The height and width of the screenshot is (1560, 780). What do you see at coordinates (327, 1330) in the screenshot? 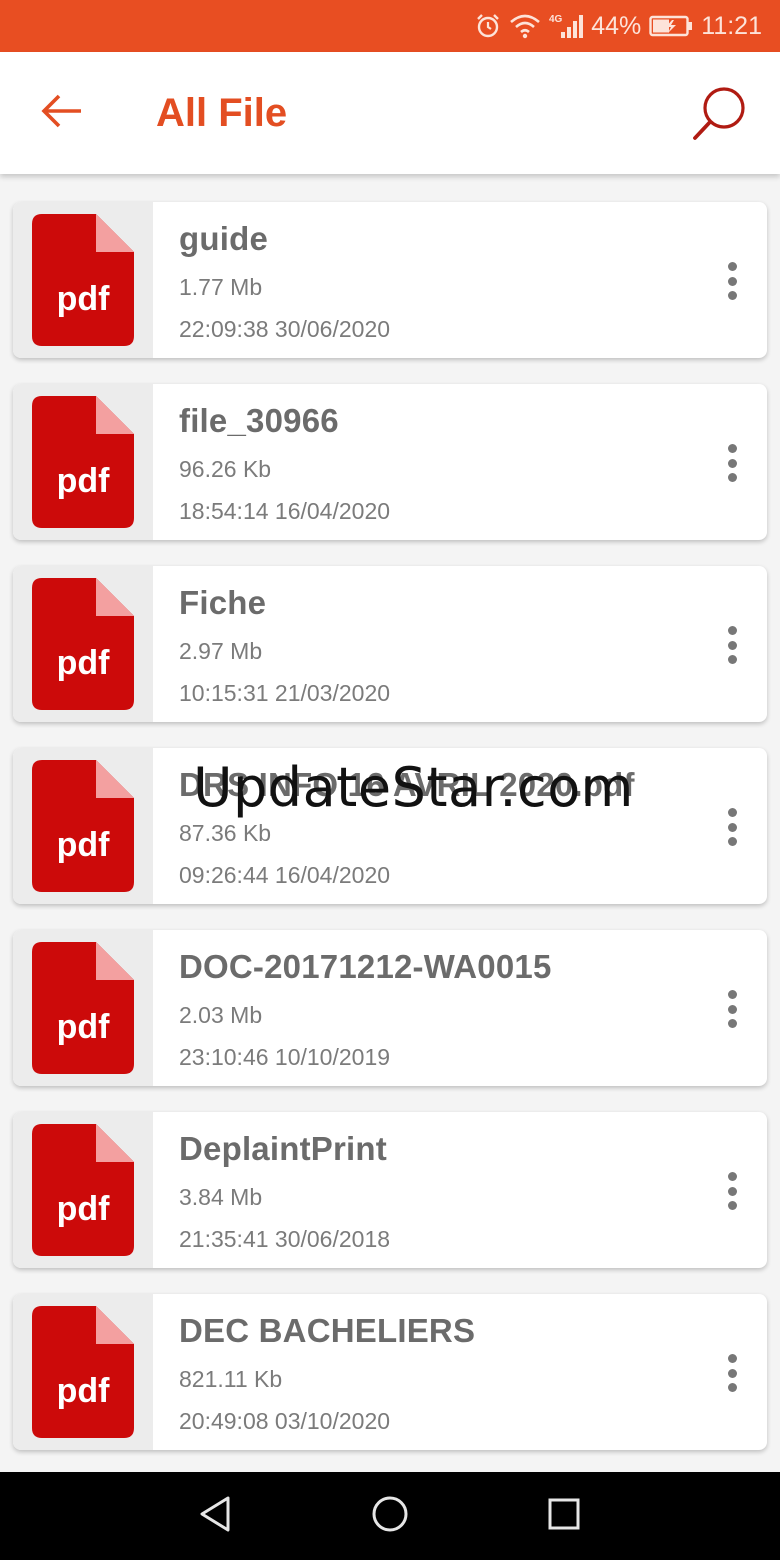
I see `file-name: DEC BACHELIERS` at bounding box center [327, 1330].